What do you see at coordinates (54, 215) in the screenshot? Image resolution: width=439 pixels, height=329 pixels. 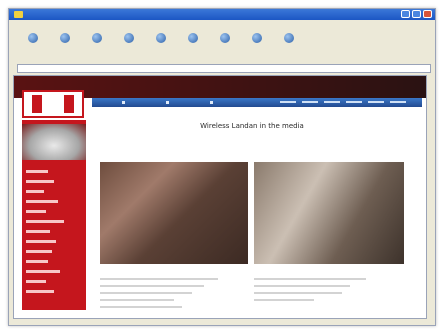 I see `sidebar` at bounding box center [54, 215].